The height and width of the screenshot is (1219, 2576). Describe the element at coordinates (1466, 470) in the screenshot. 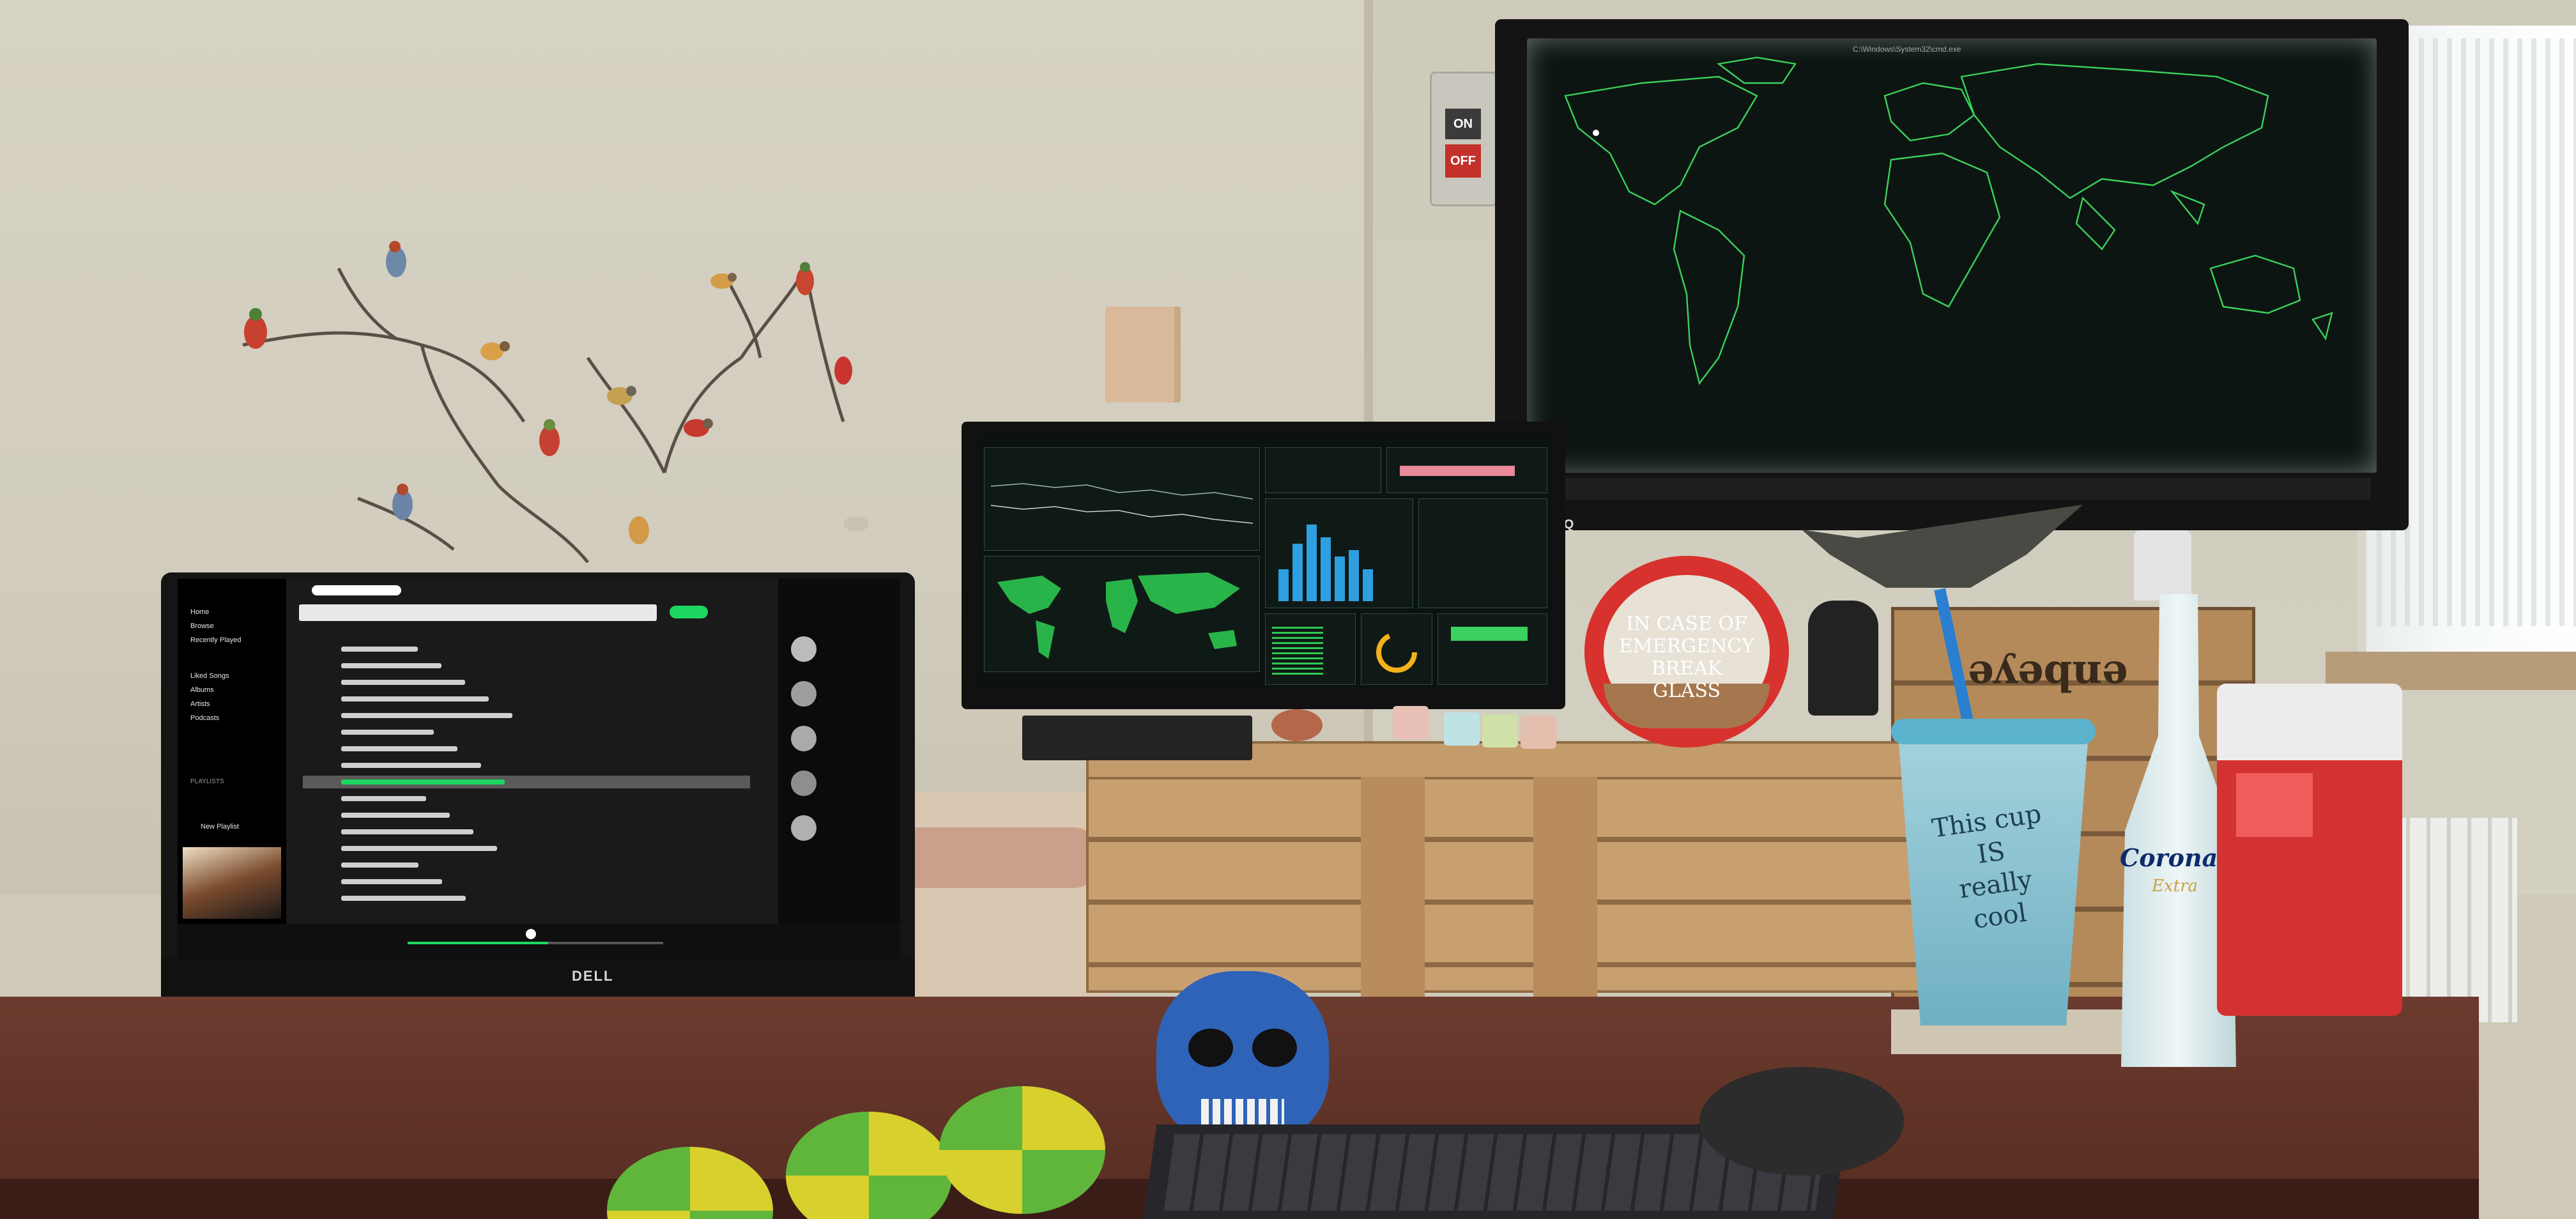

I see `alert-panel` at that location.